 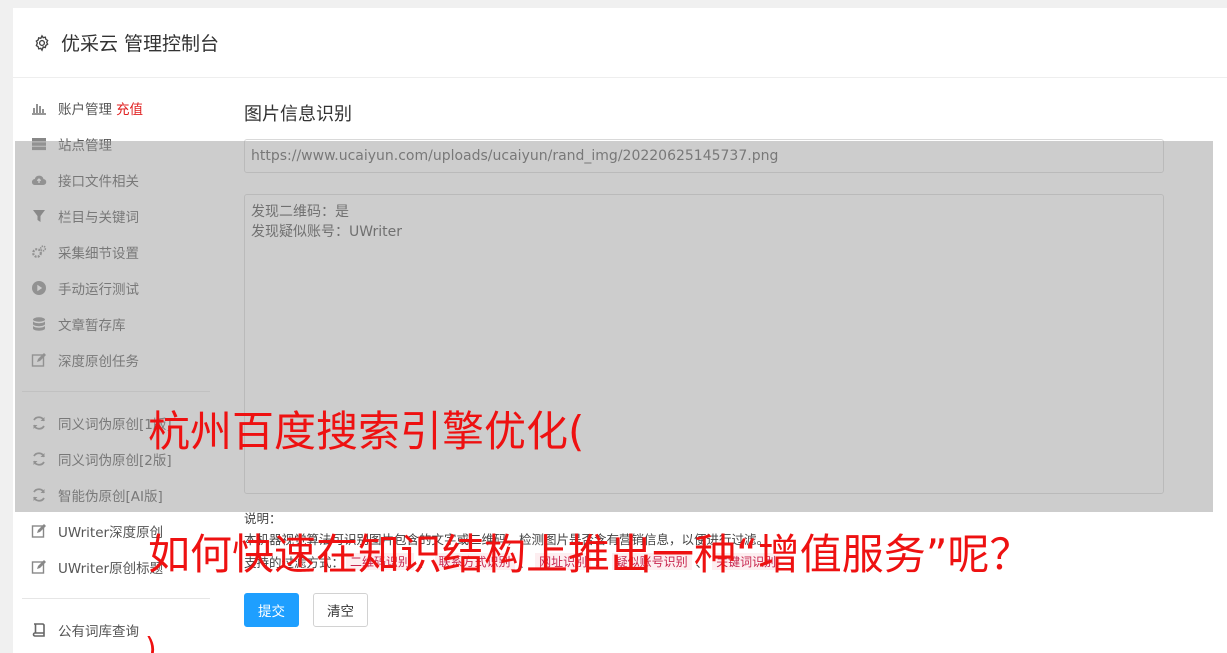 What do you see at coordinates (42, 43) in the screenshot?
I see `gear-icon` at bounding box center [42, 43].